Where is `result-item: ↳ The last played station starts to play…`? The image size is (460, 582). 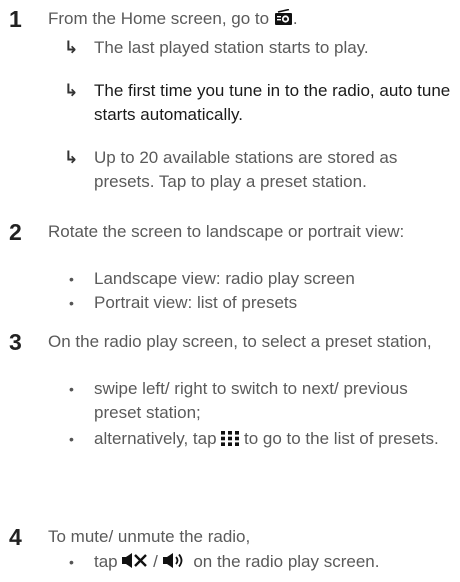
result-item: ↳ The last played station starts to play… is located at coordinates (259, 48).